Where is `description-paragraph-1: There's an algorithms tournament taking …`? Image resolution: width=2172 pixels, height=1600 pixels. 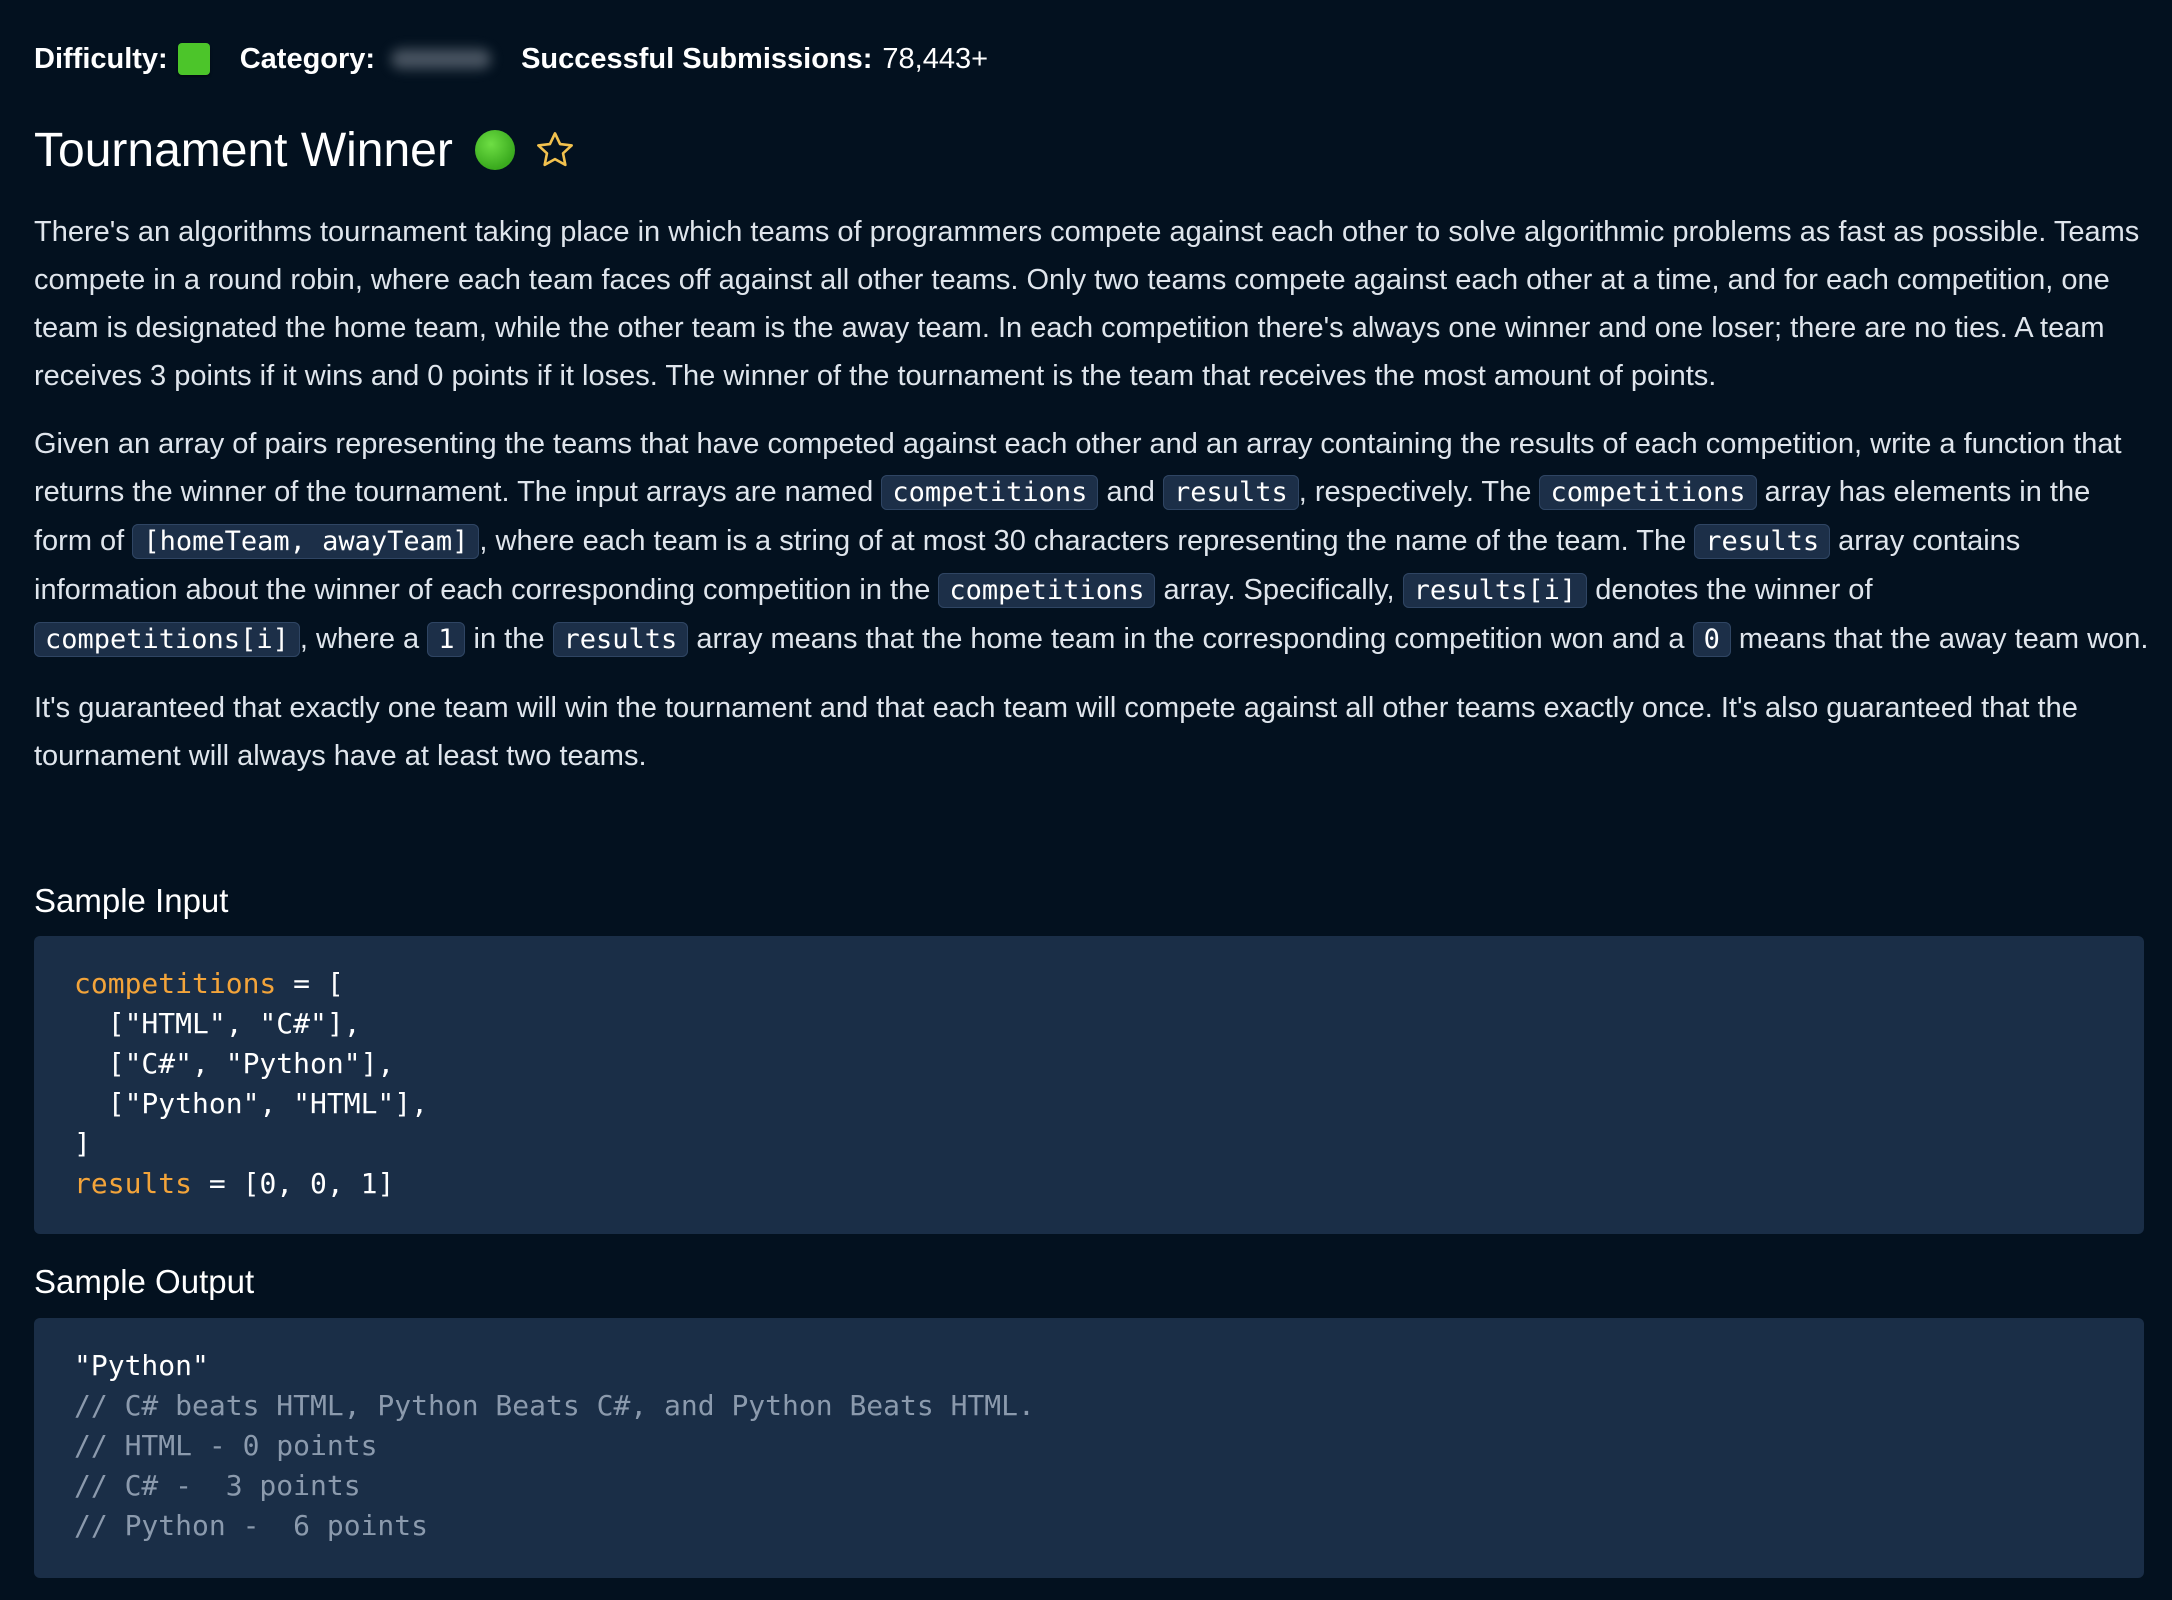 description-paragraph-1: There's an algorithms tournament taking … is located at coordinates (1087, 304).